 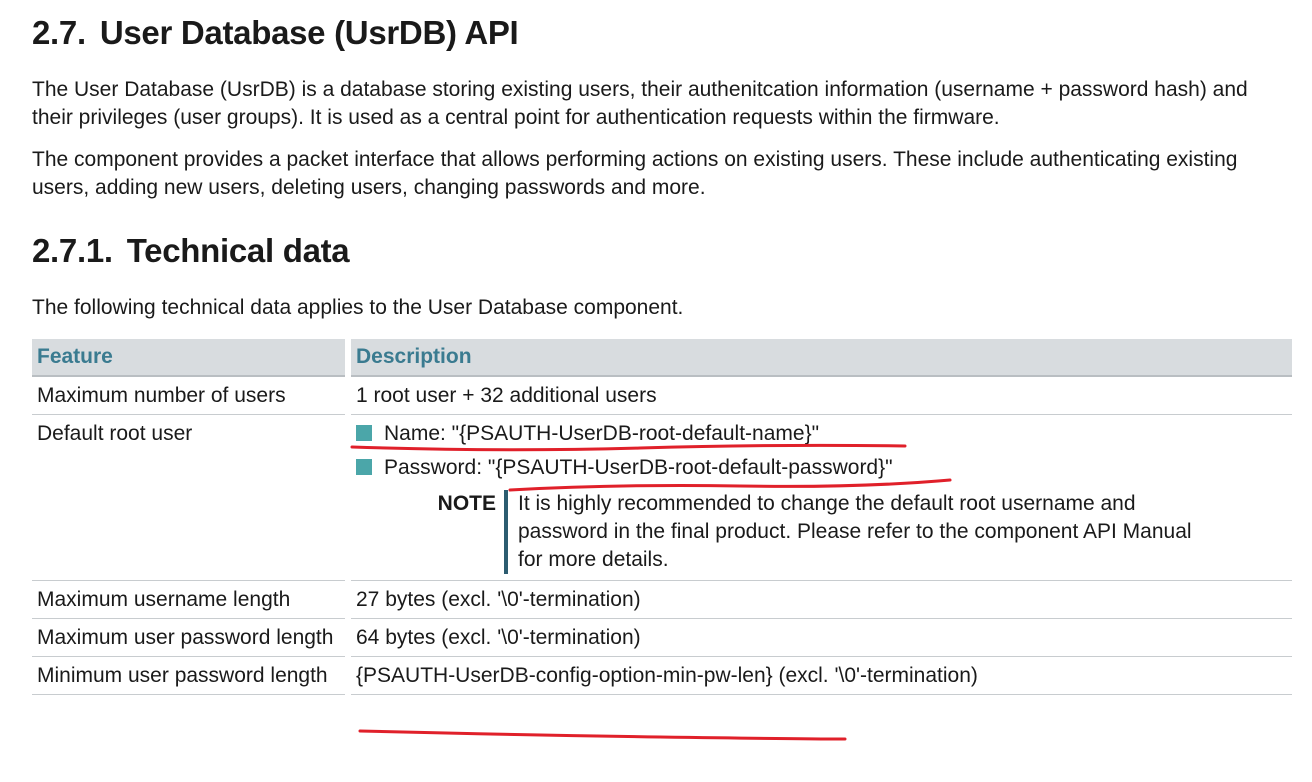 I want to click on table-header-row: Feature Description, so click(x=662, y=358).